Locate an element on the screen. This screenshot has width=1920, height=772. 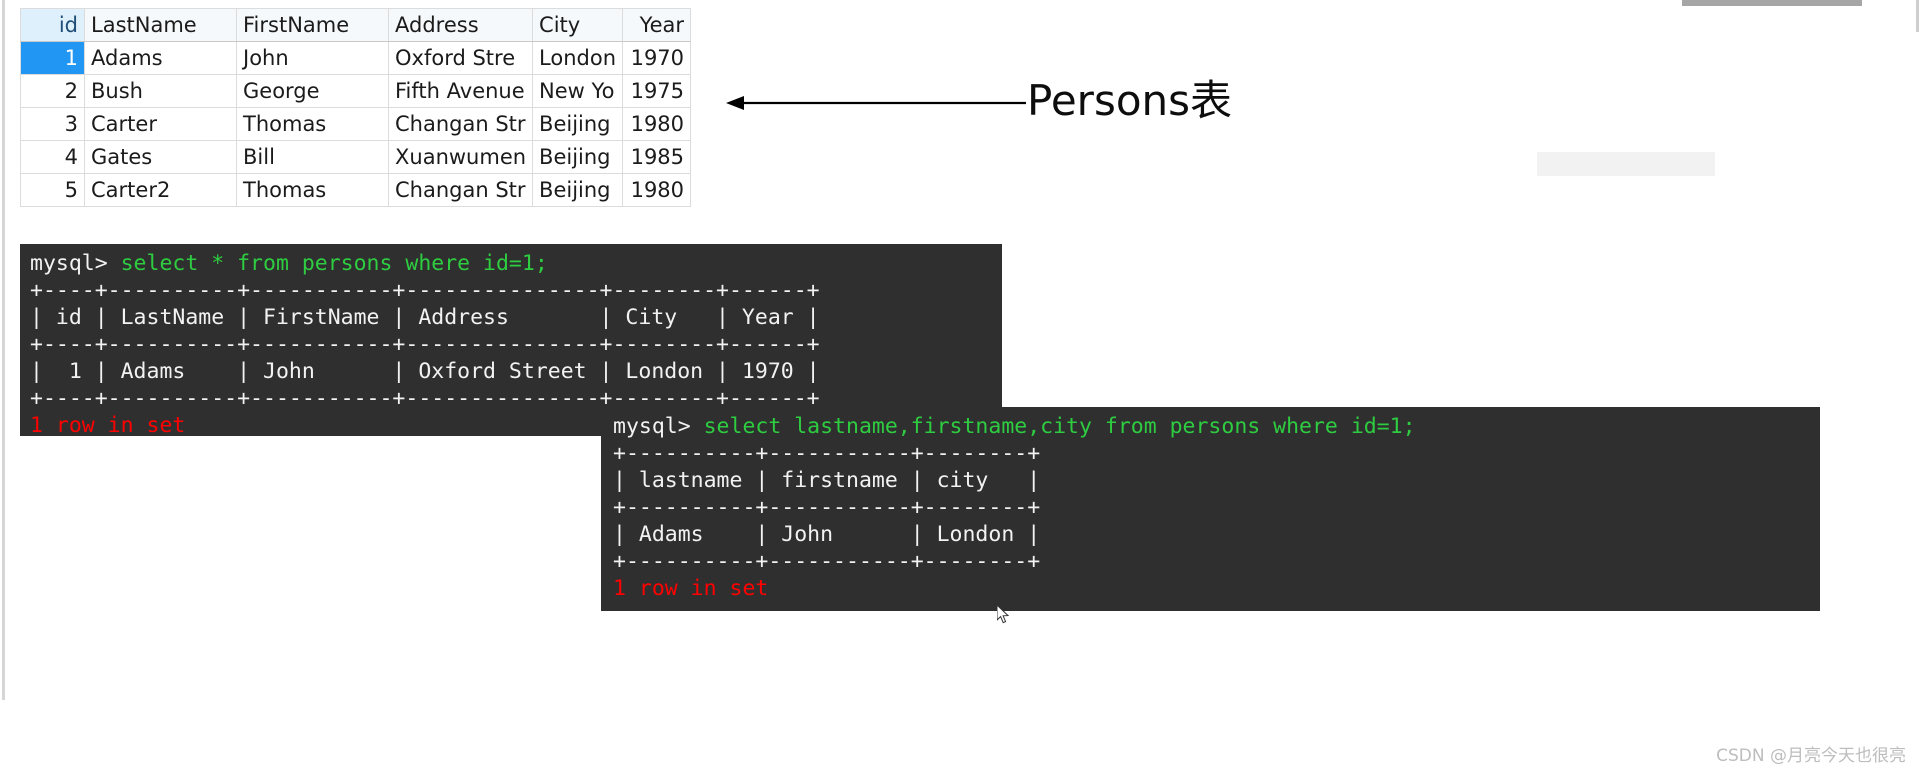
cell-lastname: Carter is located at coordinates (160, 124).